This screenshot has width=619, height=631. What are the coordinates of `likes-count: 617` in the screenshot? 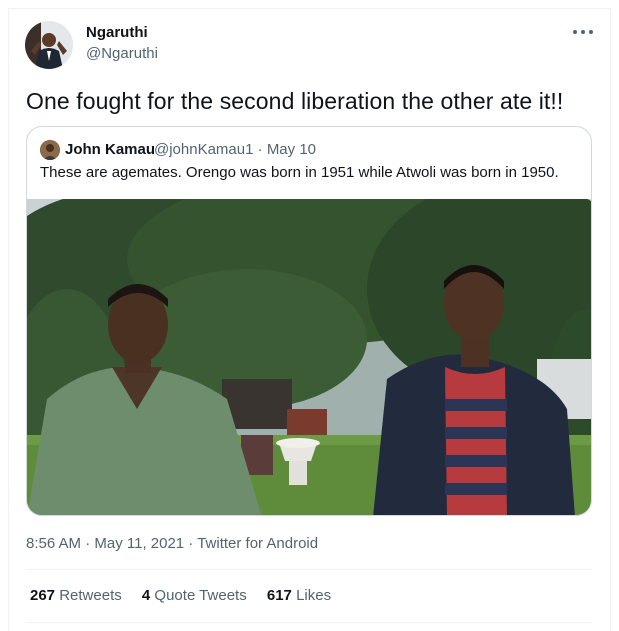 It's located at (279, 595).